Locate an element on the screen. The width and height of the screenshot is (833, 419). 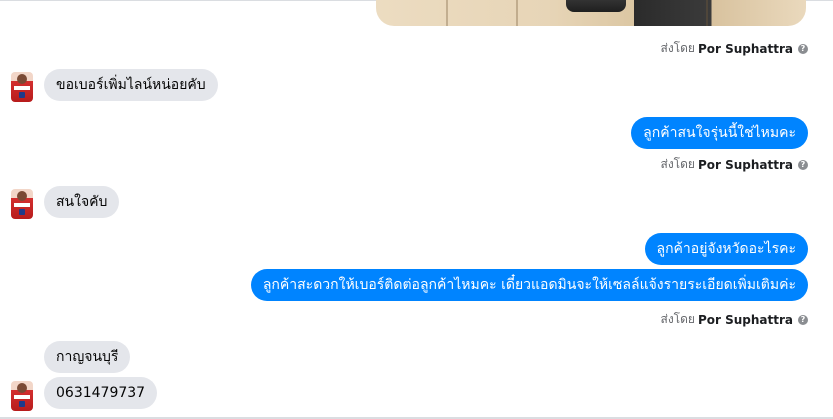
incoming-message: 0631479737 is located at coordinates (101, 393).